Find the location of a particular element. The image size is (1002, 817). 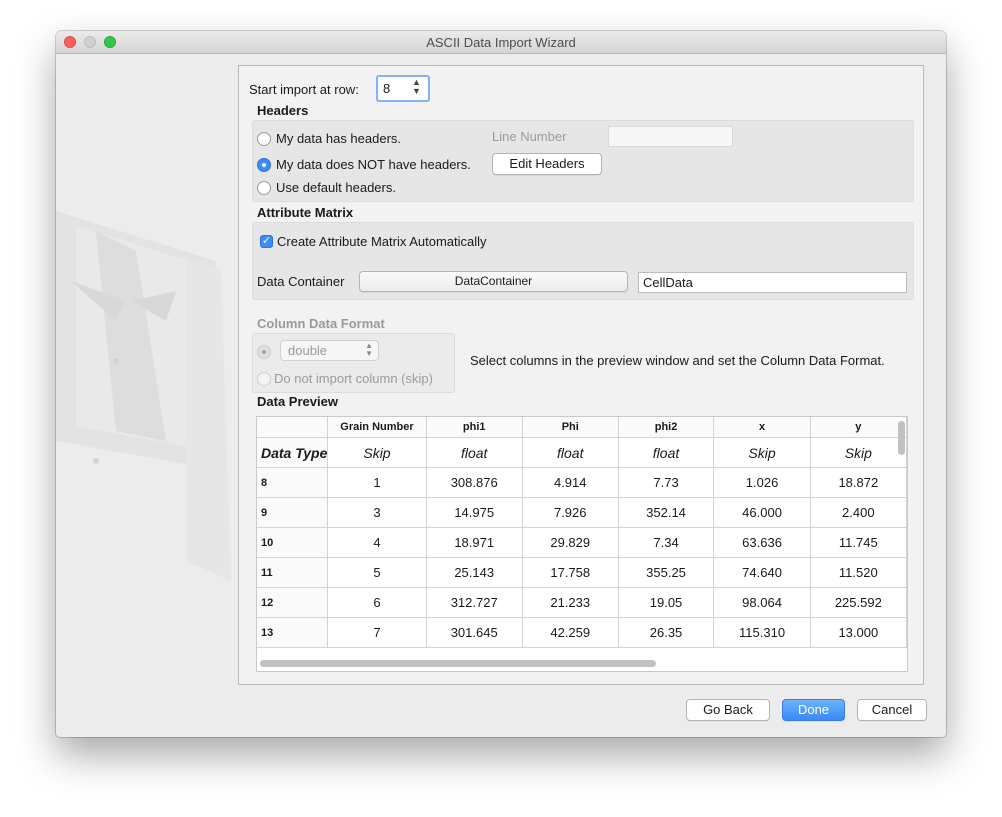

table-cell: 14.975 is located at coordinates (474, 512).